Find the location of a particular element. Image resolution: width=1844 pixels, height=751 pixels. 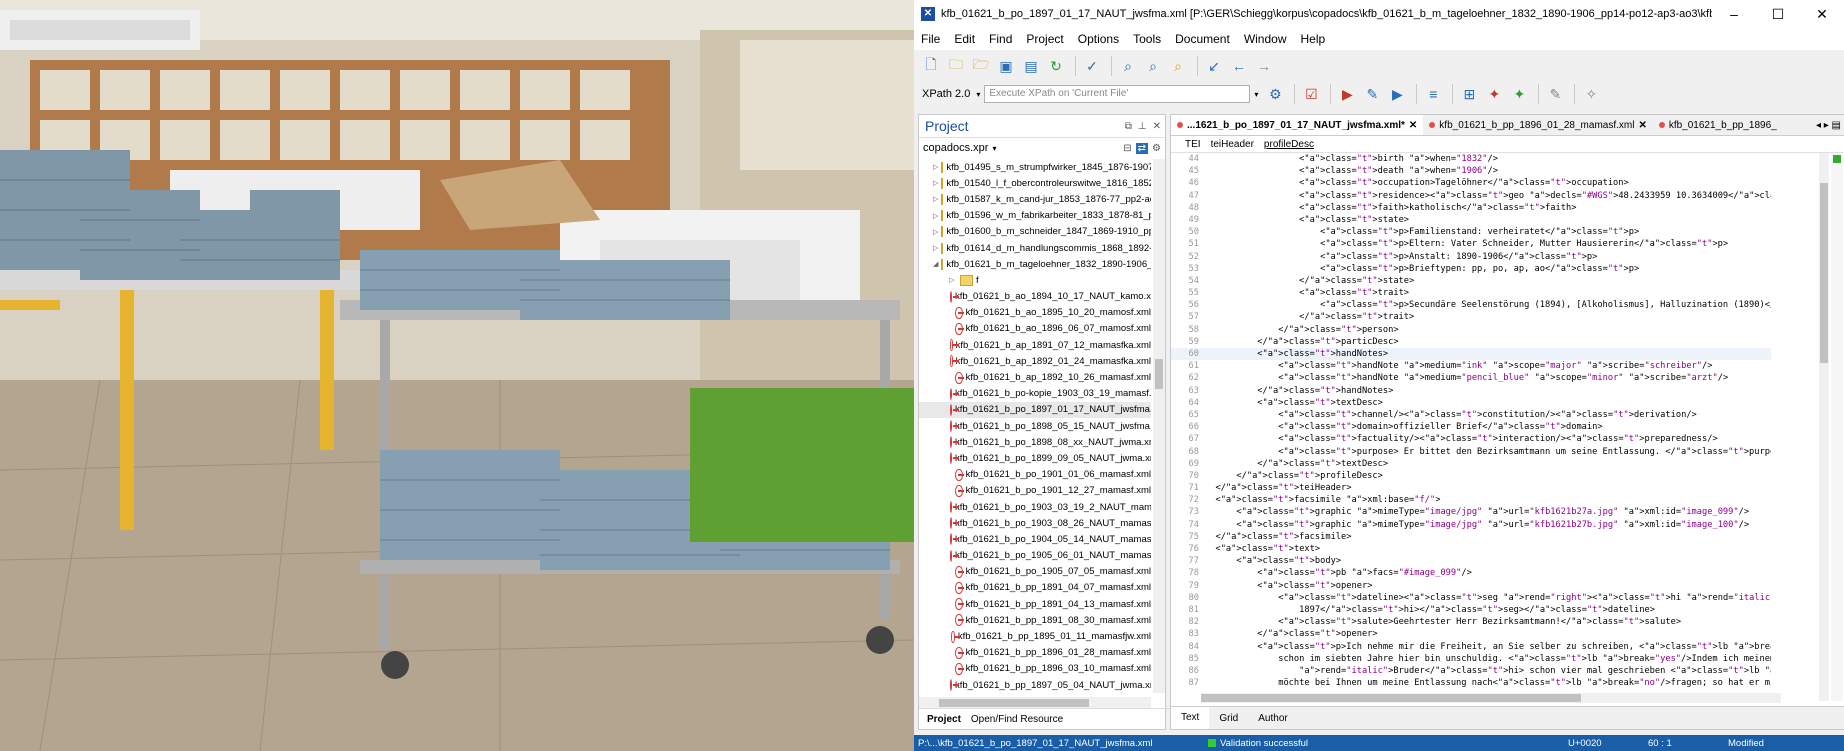

pin-icon: ✦ is located at coordinates (1494, 94).